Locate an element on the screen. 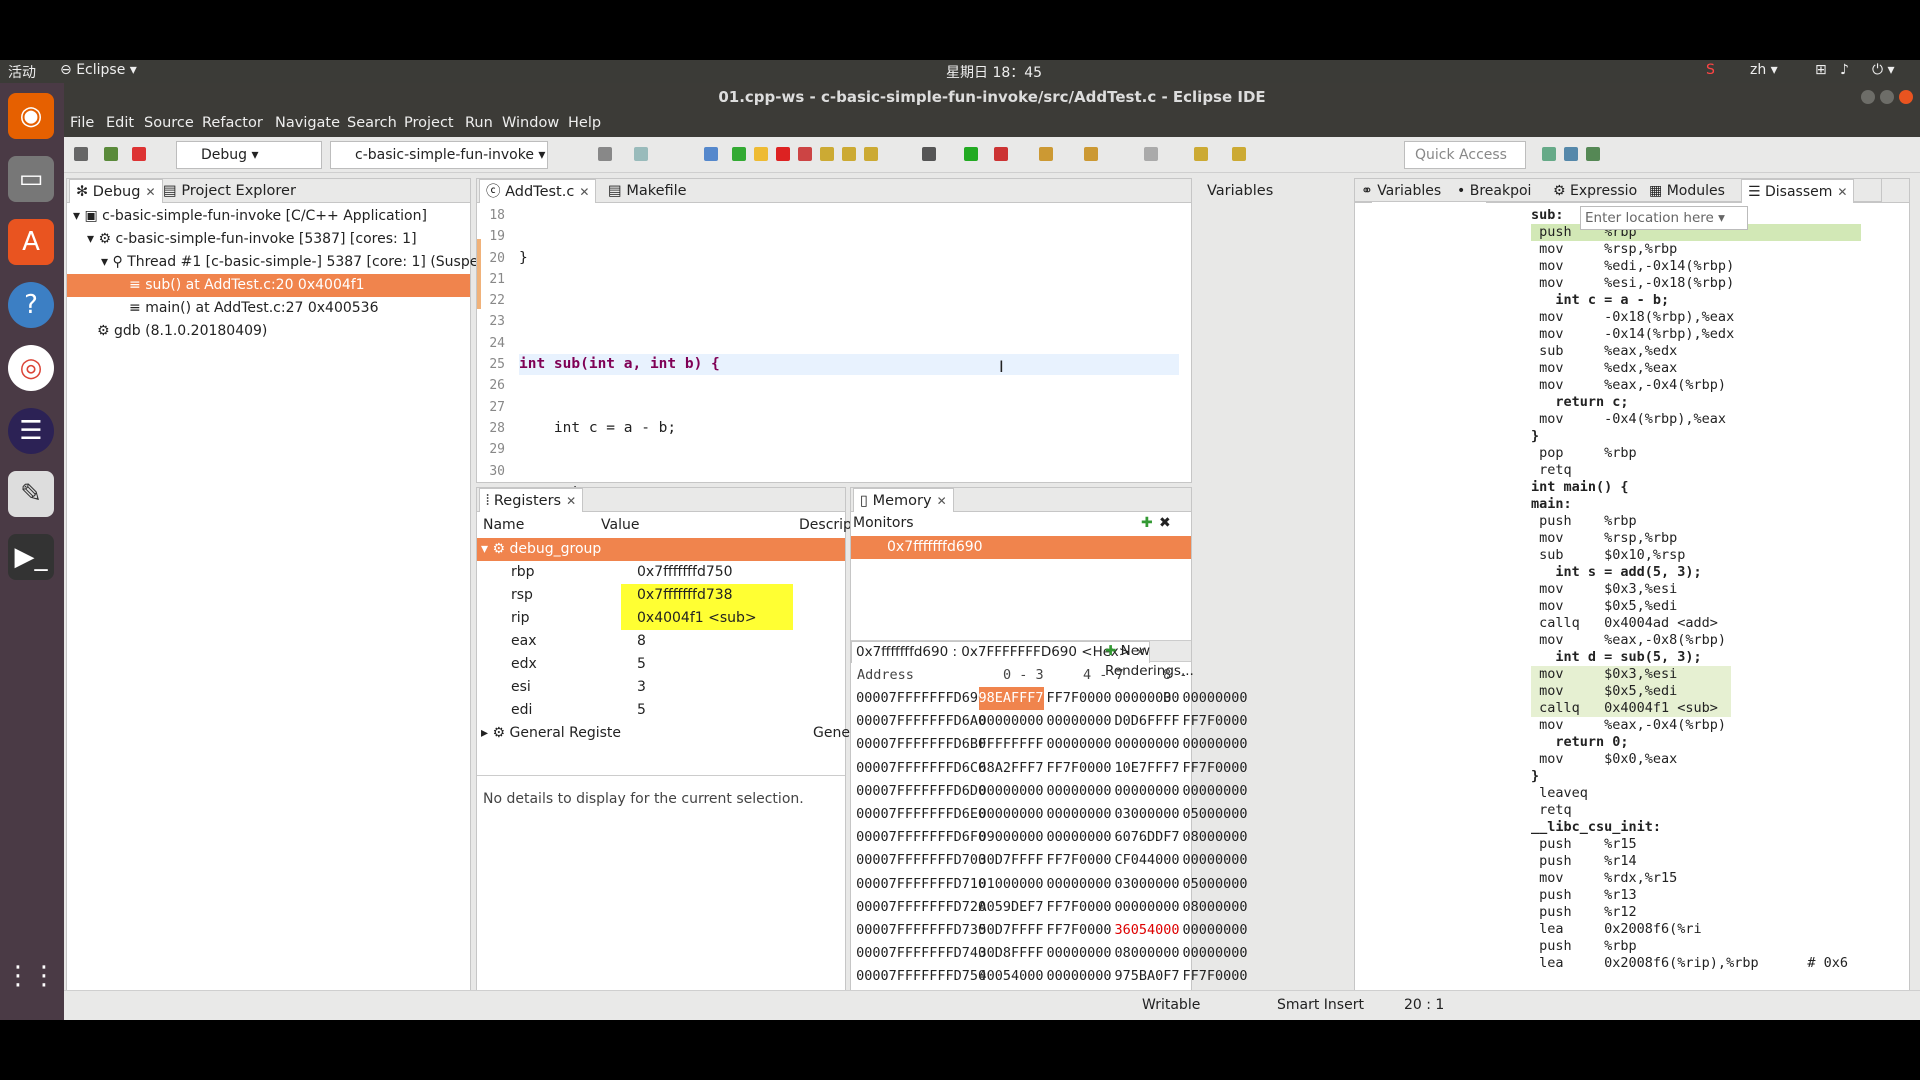 This screenshot has height=1080, width=1920. register-row: rsp 0x7fffffffd738 is located at coordinates (661, 595).